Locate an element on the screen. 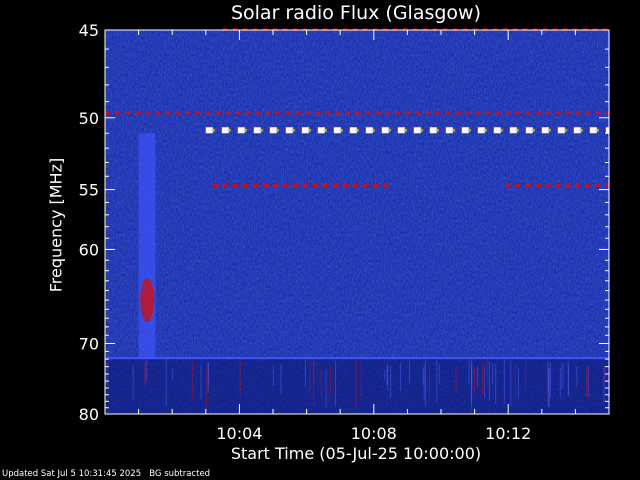 The image size is (640, 480). y-tick-label: 70 is located at coordinates (89, 343).